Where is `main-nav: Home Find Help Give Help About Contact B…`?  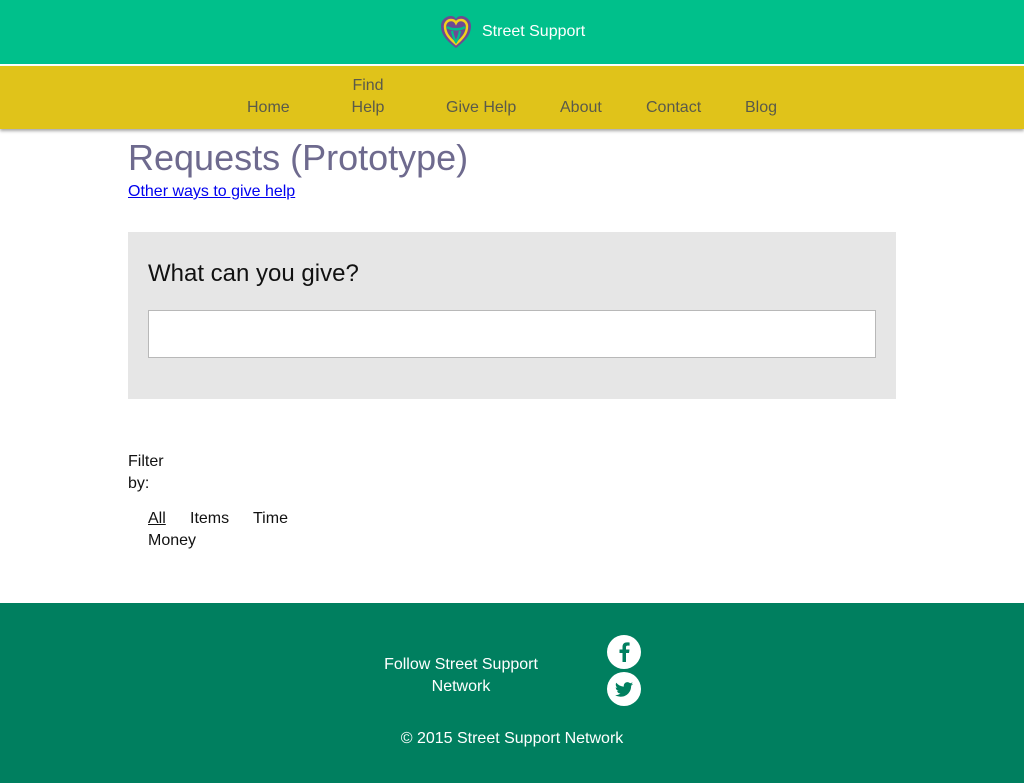 main-nav: Home Find Help Give Help About Contact B… is located at coordinates (512, 97).